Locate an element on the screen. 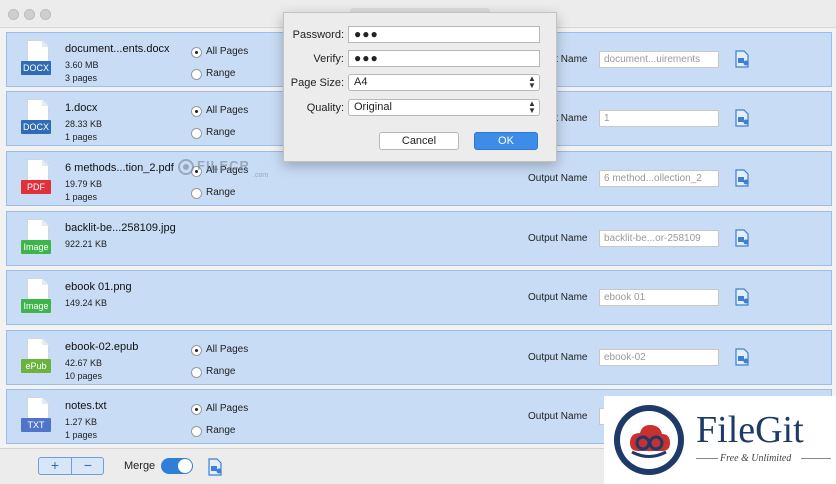  file-type-badge: ePub is located at coordinates (36, 366).